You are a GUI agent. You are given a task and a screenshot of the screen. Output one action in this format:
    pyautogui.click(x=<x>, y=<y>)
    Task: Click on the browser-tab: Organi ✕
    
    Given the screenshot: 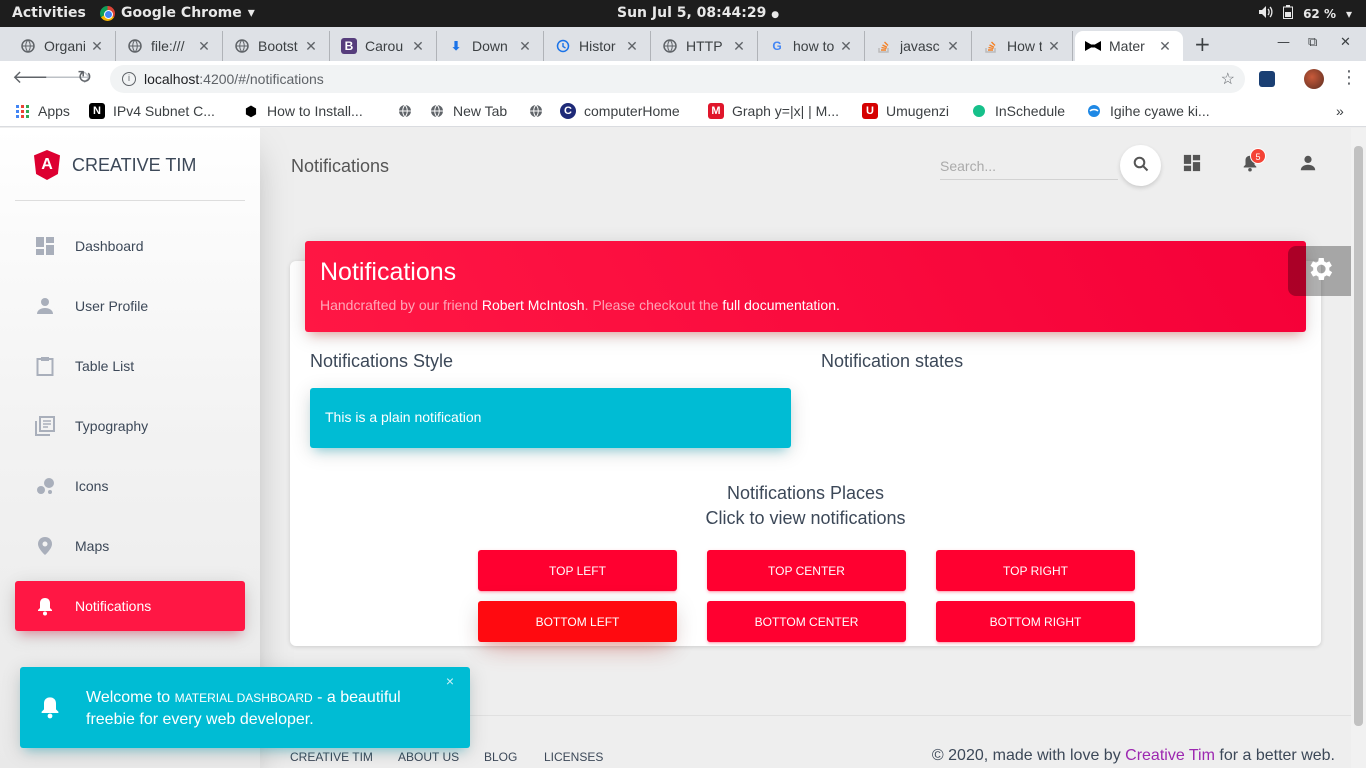 What is the action you would take?
    pyautogui.click(x=63, y=46)
    